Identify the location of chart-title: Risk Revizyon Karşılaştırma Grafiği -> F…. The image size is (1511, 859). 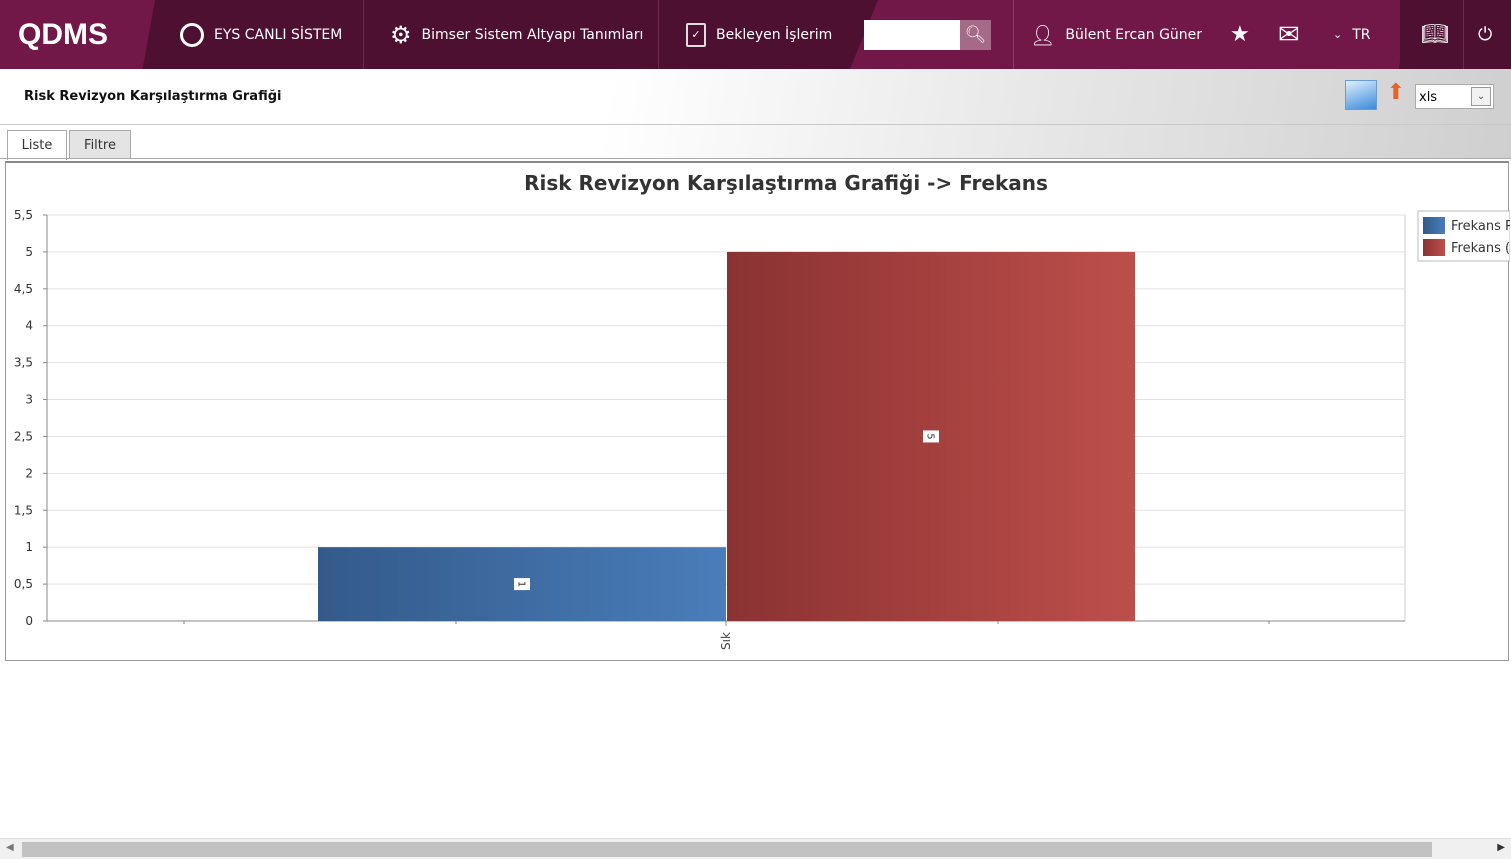
(786, 183).